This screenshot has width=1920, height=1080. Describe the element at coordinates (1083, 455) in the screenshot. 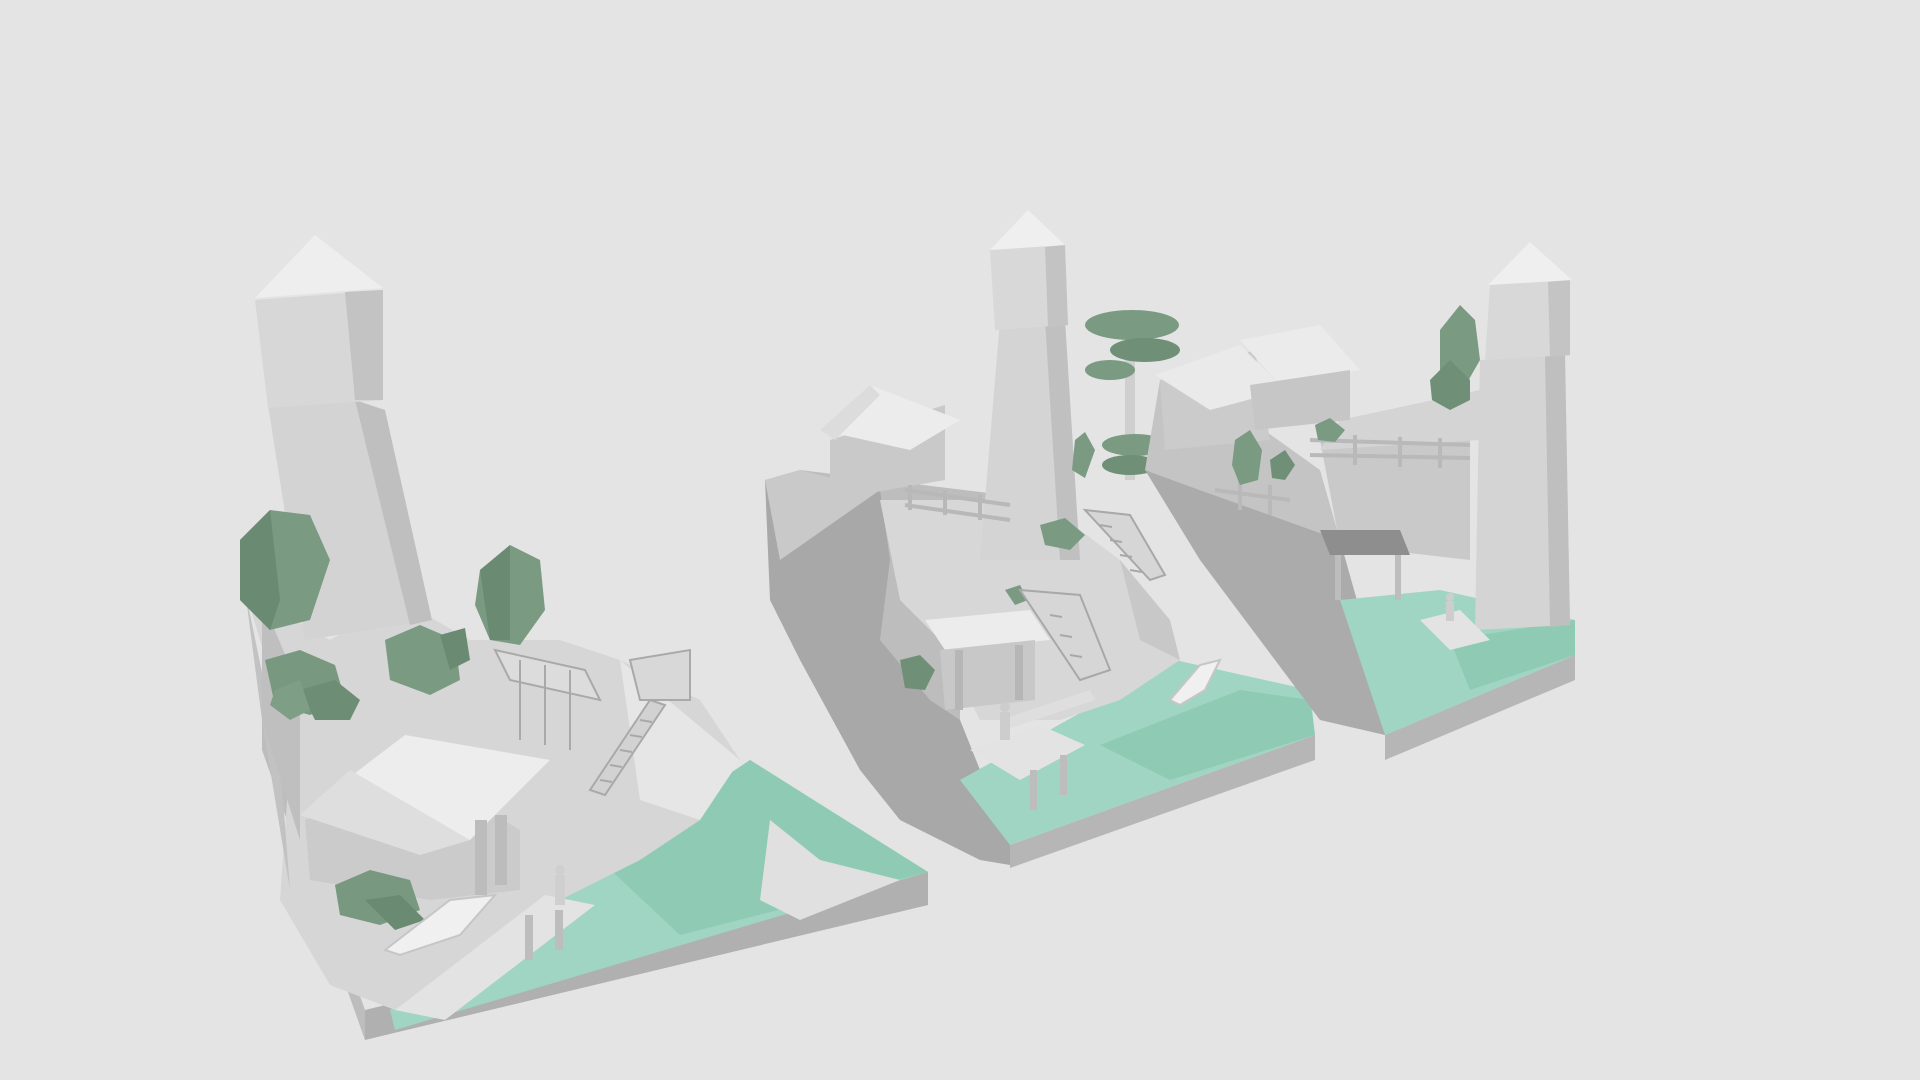

I see `bush-icon` at that location.